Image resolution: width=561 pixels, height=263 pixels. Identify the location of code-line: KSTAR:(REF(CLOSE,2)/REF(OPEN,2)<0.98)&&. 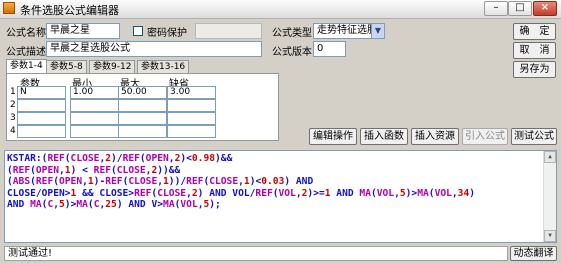
(280, 159).